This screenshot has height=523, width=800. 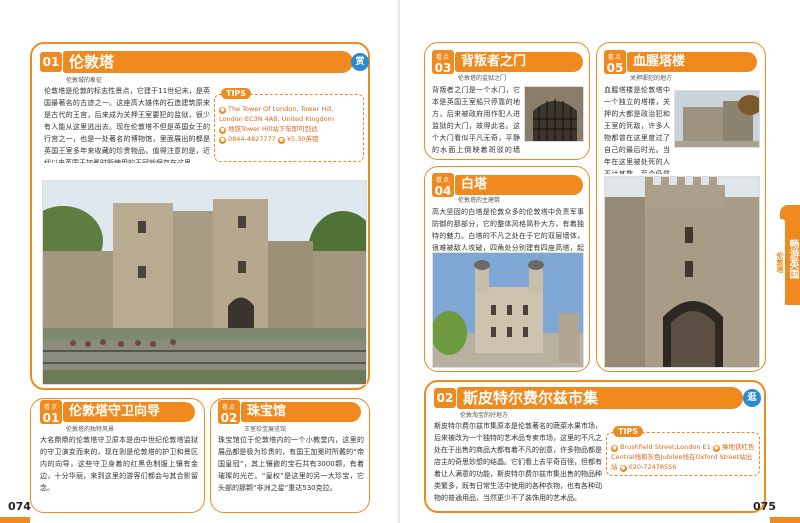 I want to click on tower-courtyard-illustration, so click(x=717, y=119).